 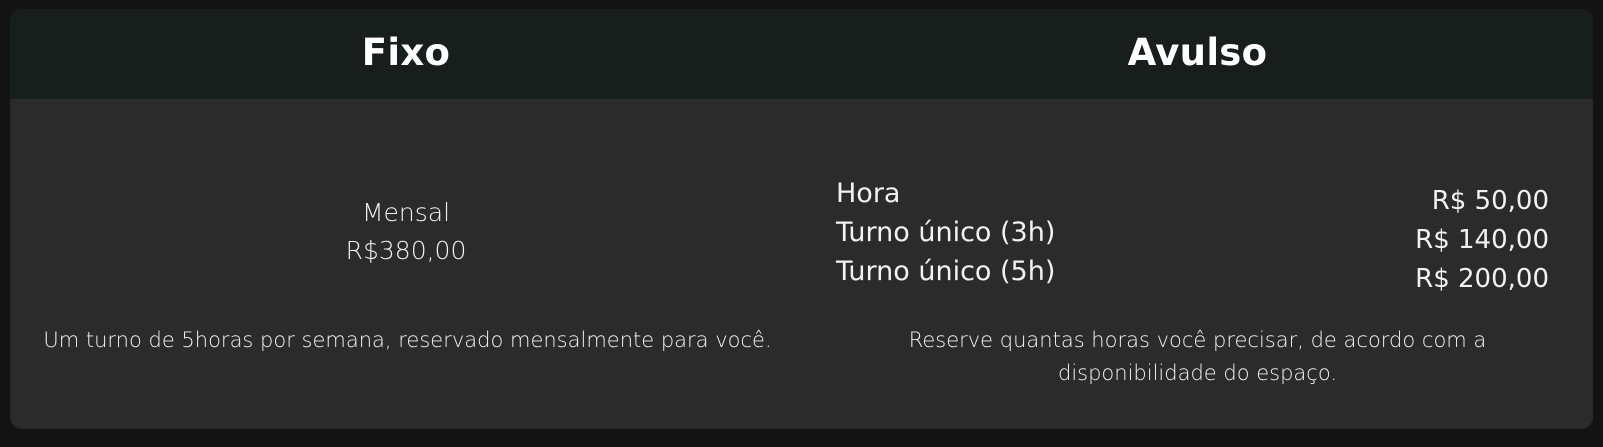 I want to click on fixo-period: Mensal, so click(x=406, y=212).